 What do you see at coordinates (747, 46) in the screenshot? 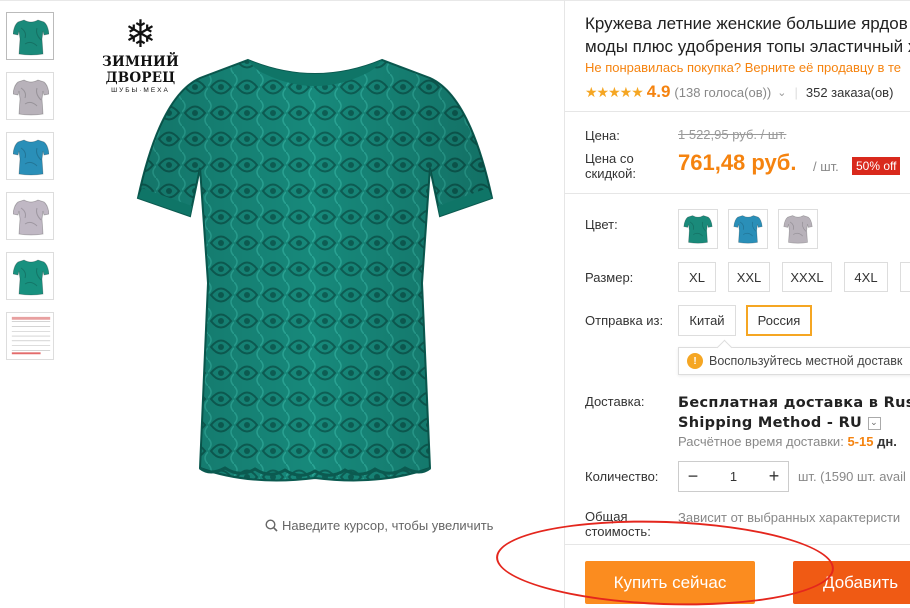
I see `product-title-line-2: моды плюс удобрения топы эластичный х` at bounding box center [747, 46].